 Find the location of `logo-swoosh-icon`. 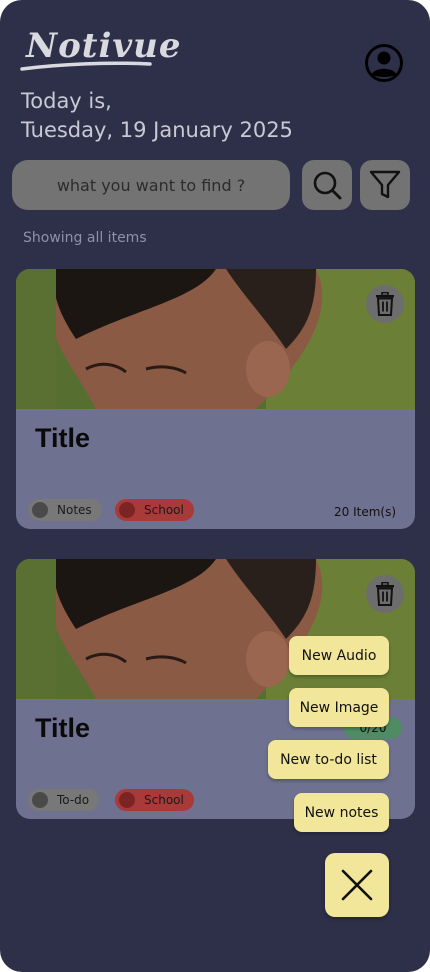

logo-swoosh-icon is located at coordinates (86, 66).